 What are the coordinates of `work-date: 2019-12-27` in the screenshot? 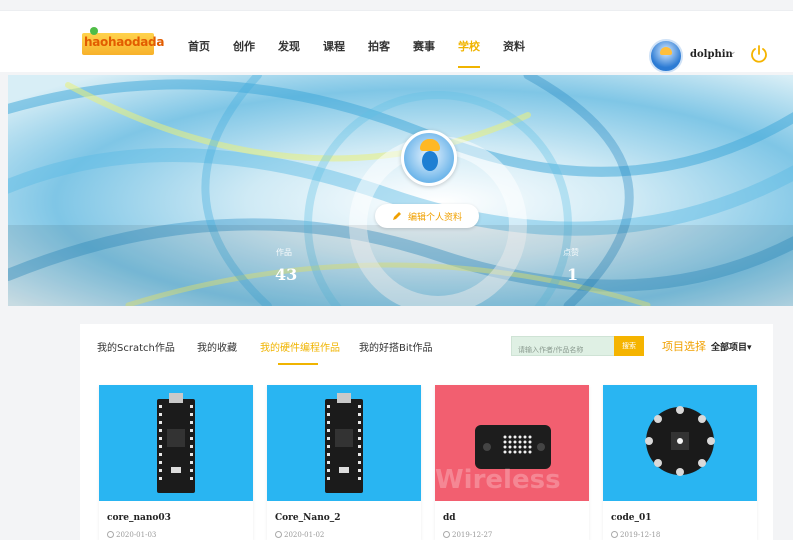 It's located at (467, 535).